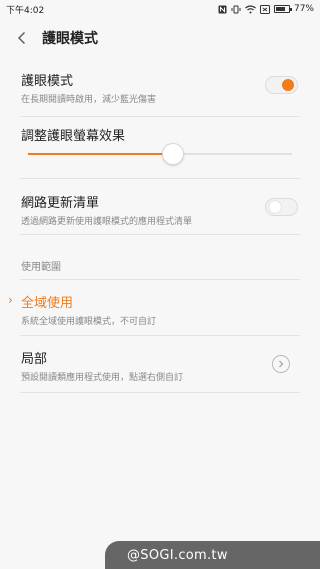 Image resolution: width=320 pixels, height=569 pixels. What do you see at coordinates (160, 9) in the screenshot?
I see `status-bar: 下午4:02 77%` at bounding box center [160, 9].